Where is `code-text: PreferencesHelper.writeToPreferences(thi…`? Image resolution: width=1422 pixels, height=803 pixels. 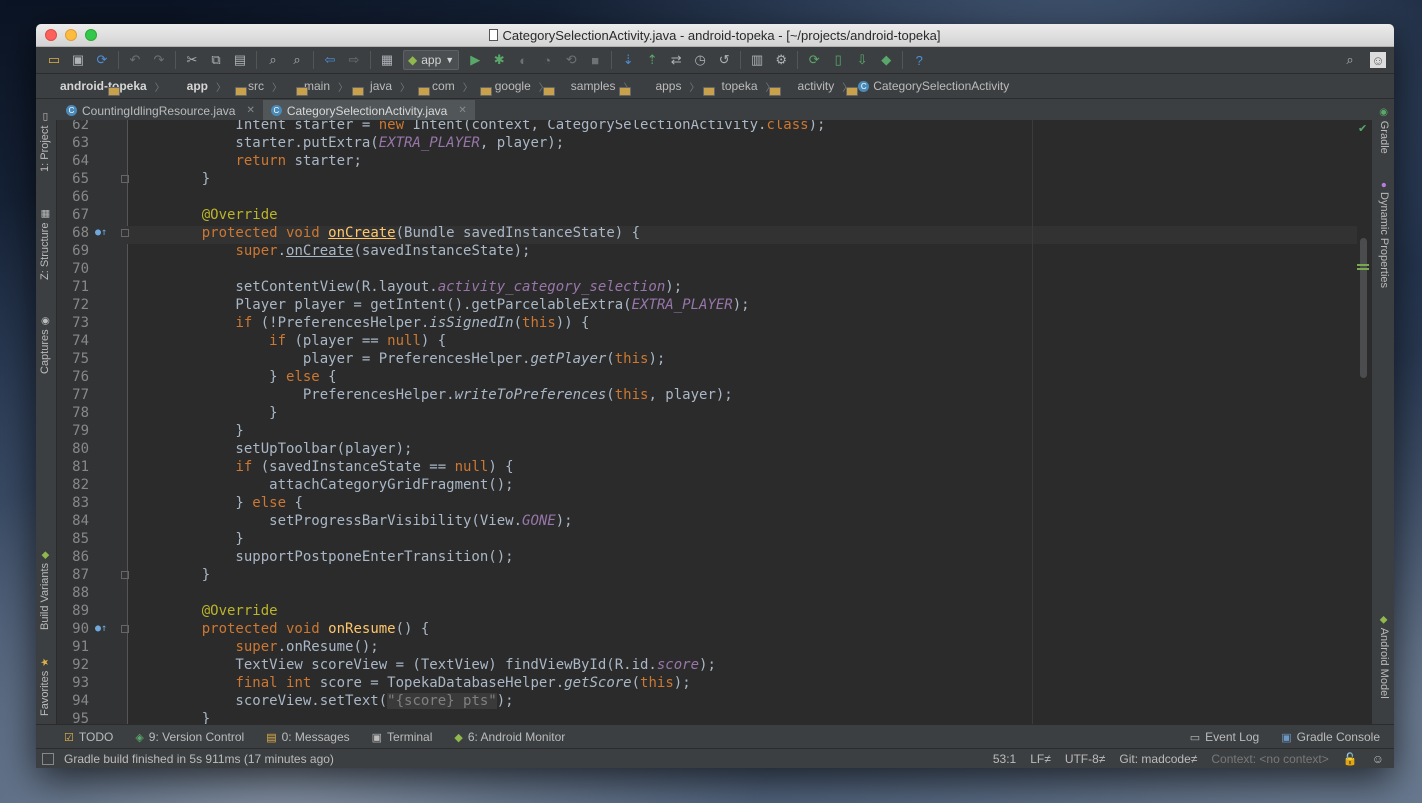 code-text: PreferencesHelper.writeToPreferences(thi… is located at coordinates (450, 395).